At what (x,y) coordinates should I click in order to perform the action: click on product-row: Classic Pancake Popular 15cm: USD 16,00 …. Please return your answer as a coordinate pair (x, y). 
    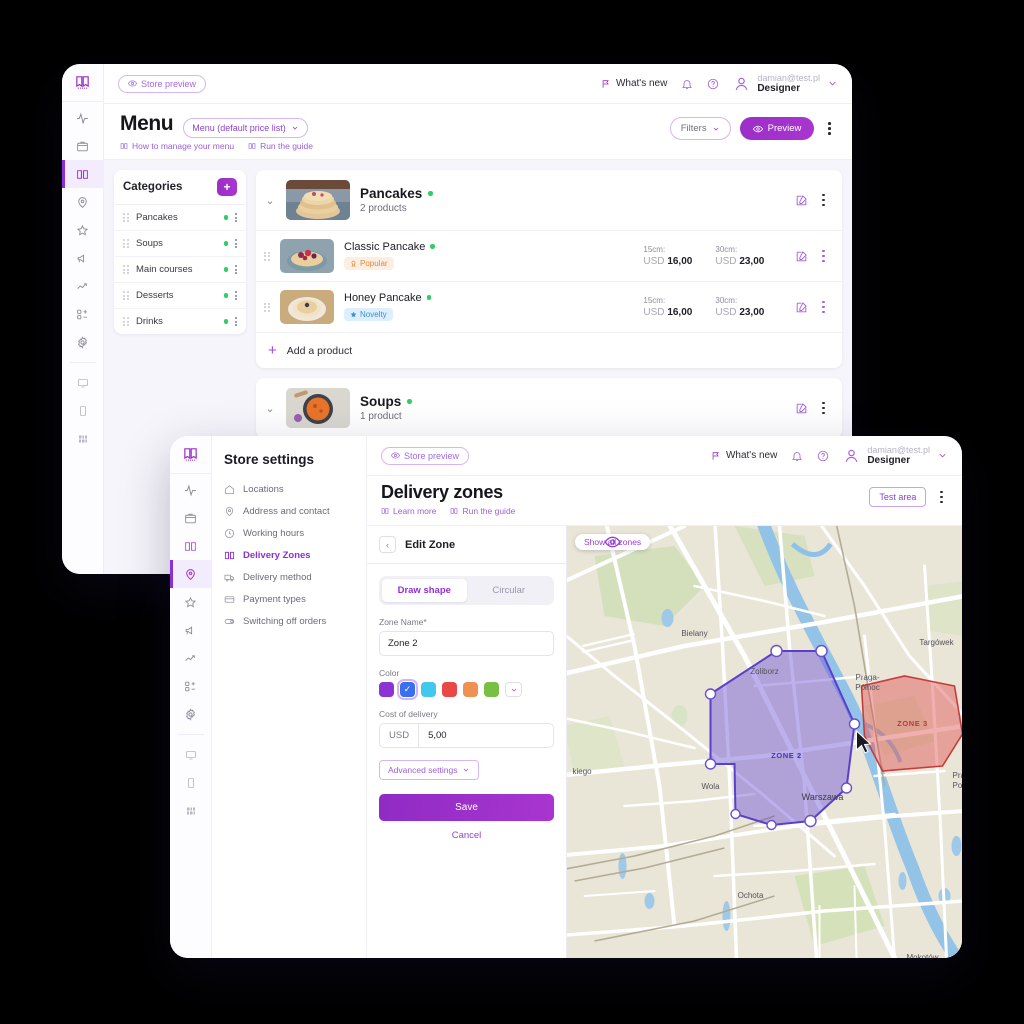
    Looking at the image, I should click on (549, 256).